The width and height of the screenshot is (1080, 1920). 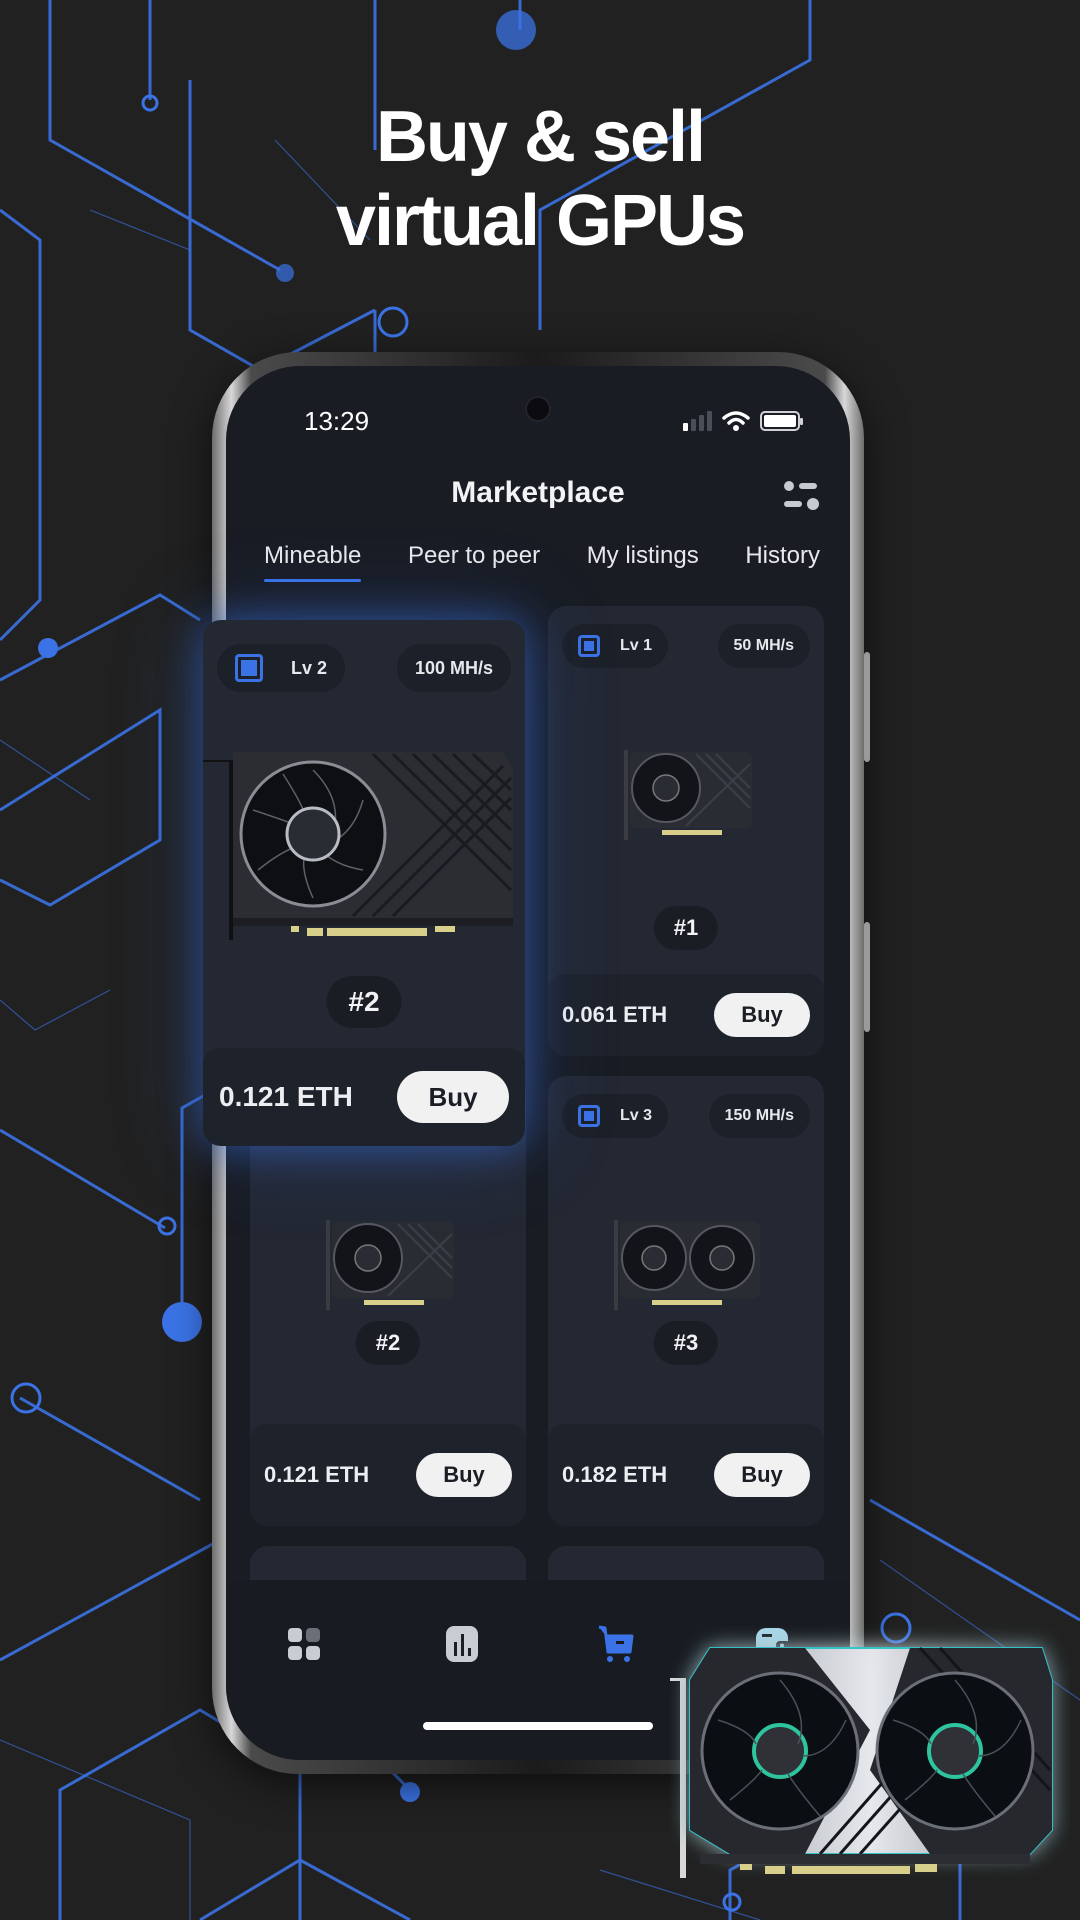 What do you see at coordinates (801, 495) in the screenshot?
I see `filter-sliders-icon` at bounding box center [801, 495].